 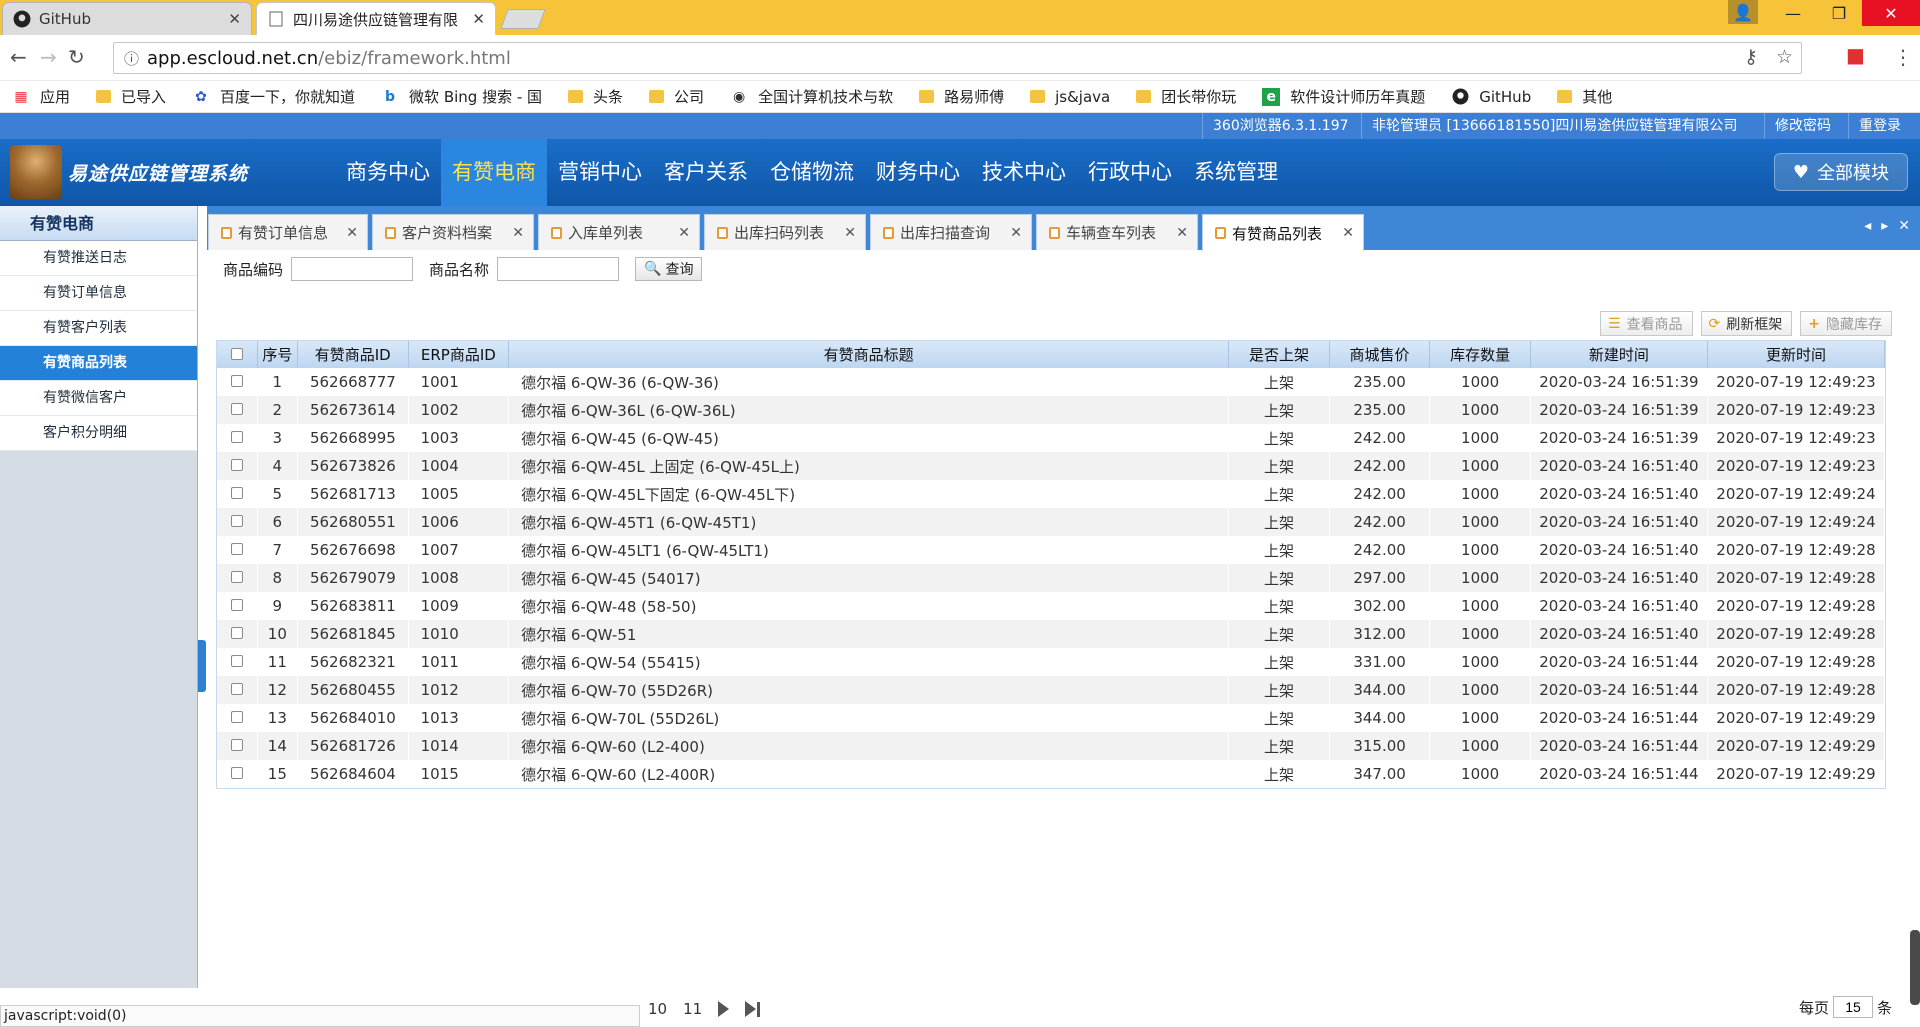 What do you see at coordinates (1024, 172) in the screenshot?
I see `nav-tech: 技术中心` at bounding box center [1024, 172].